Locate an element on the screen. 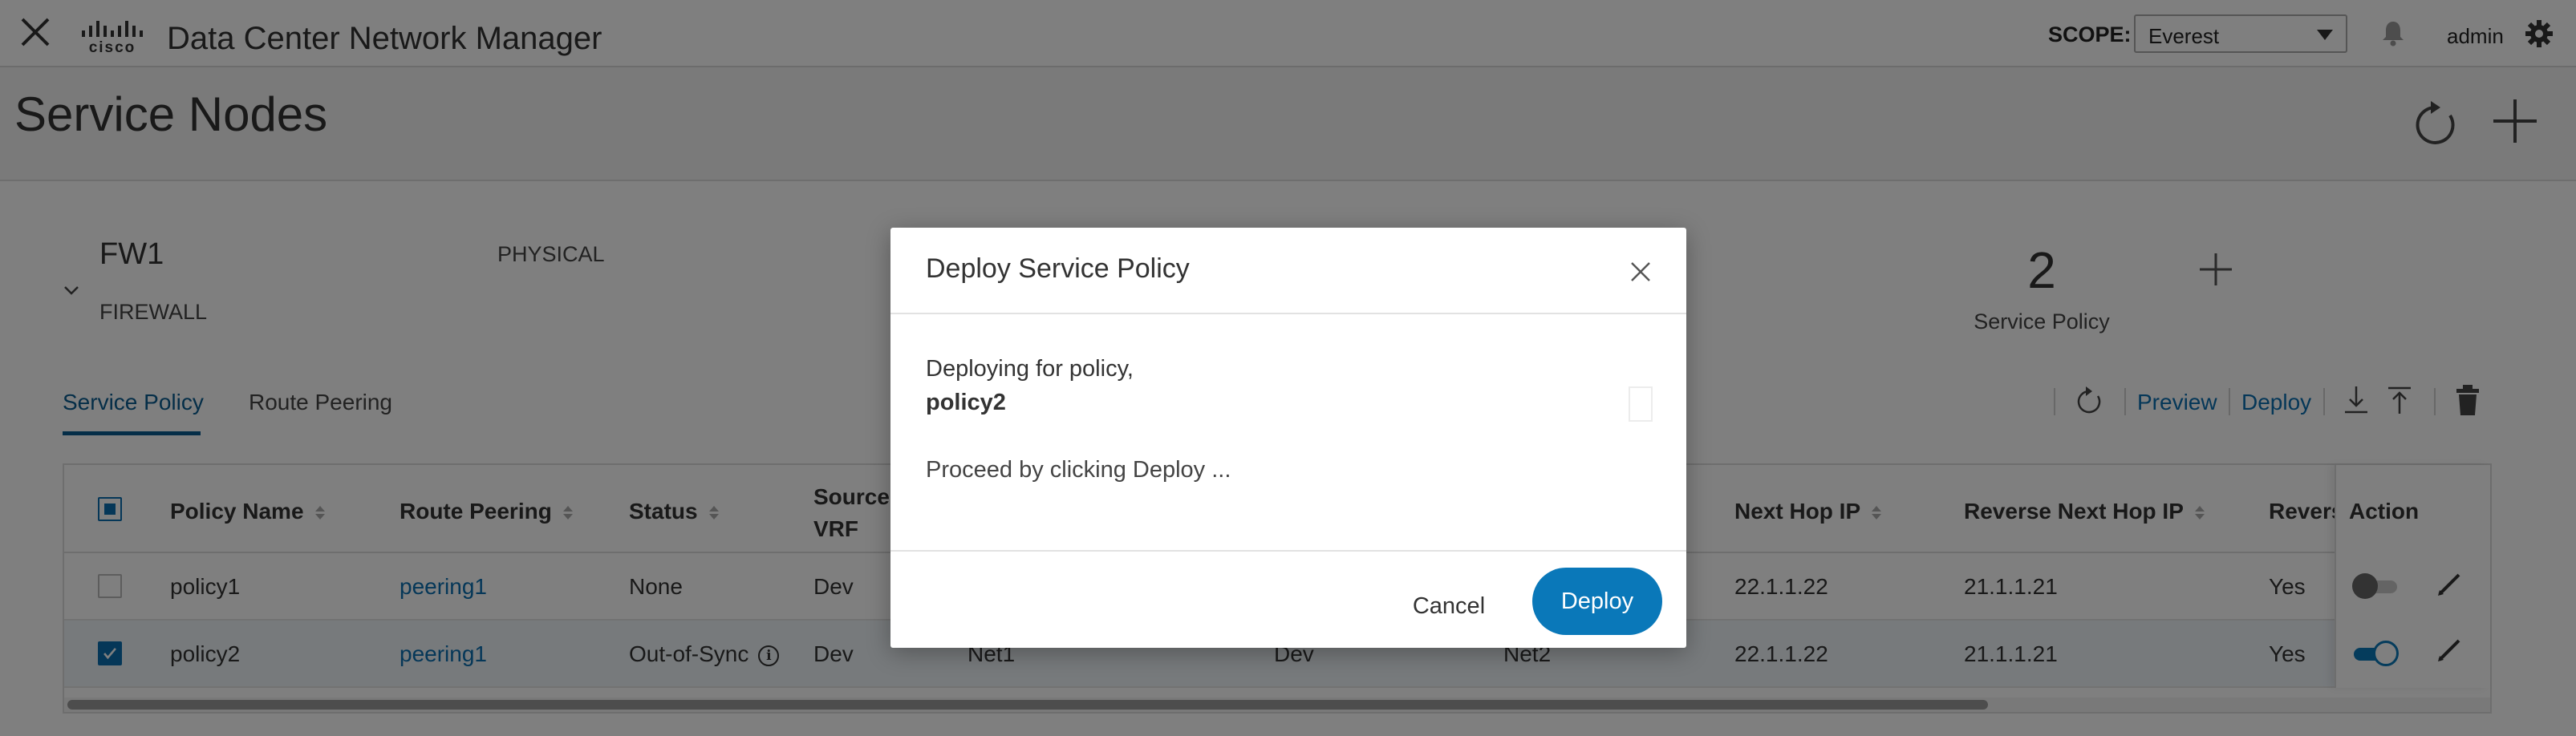 The height and width of the screenshot is (736, 2576). close-icon is located at coordinates (1641, 272).